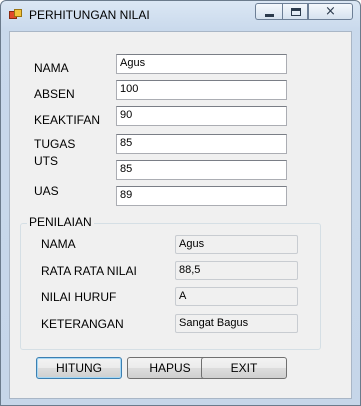 This screenshot has width=361, height=406. What do you see at coordinates (236, 270) in the screenshot?
I see `rata-rata-value: 88,5` at bounding box center [236, 270].